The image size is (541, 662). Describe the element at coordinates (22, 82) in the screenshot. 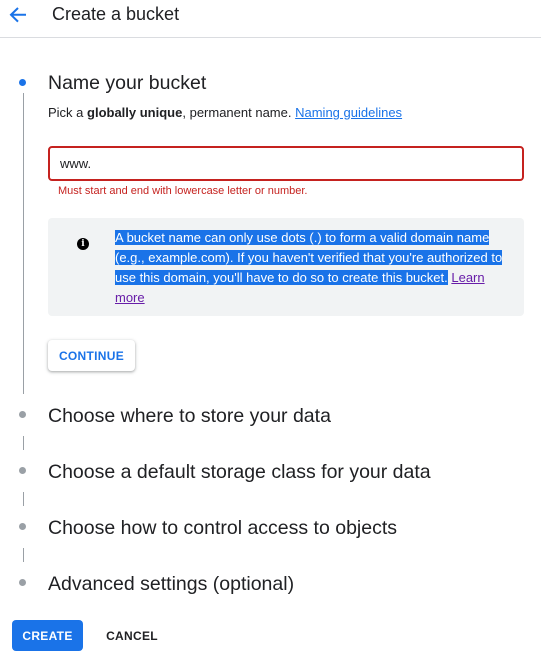

I see `step-1-indicator` at that location.